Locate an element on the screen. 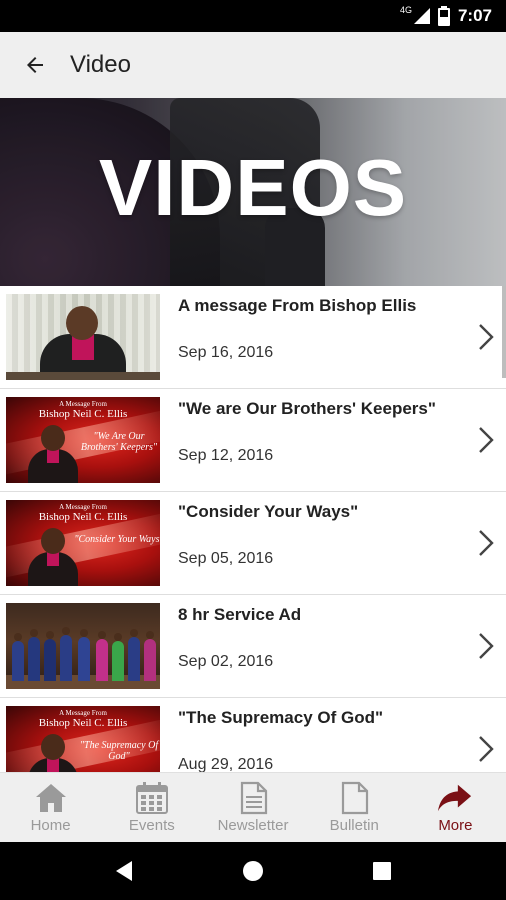 The width and height of the screenshot is (506, 900). nav-label: Newsletter is located at coordinates (253, 825).